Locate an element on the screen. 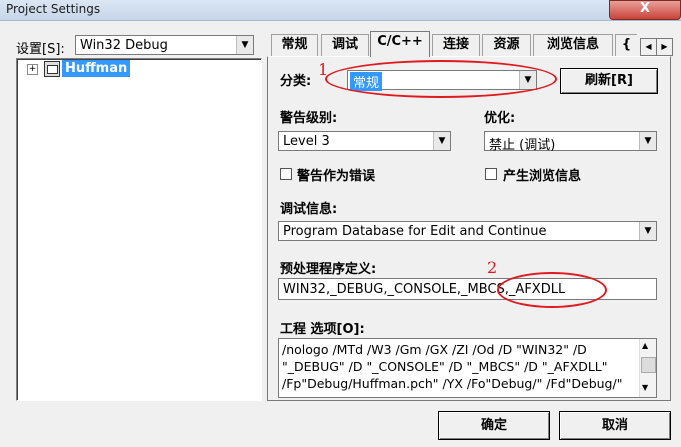 This screenshot has height=447, width=681. warning-level-dropdown: Level 3 ▼ is located at coordinates (364, 141).